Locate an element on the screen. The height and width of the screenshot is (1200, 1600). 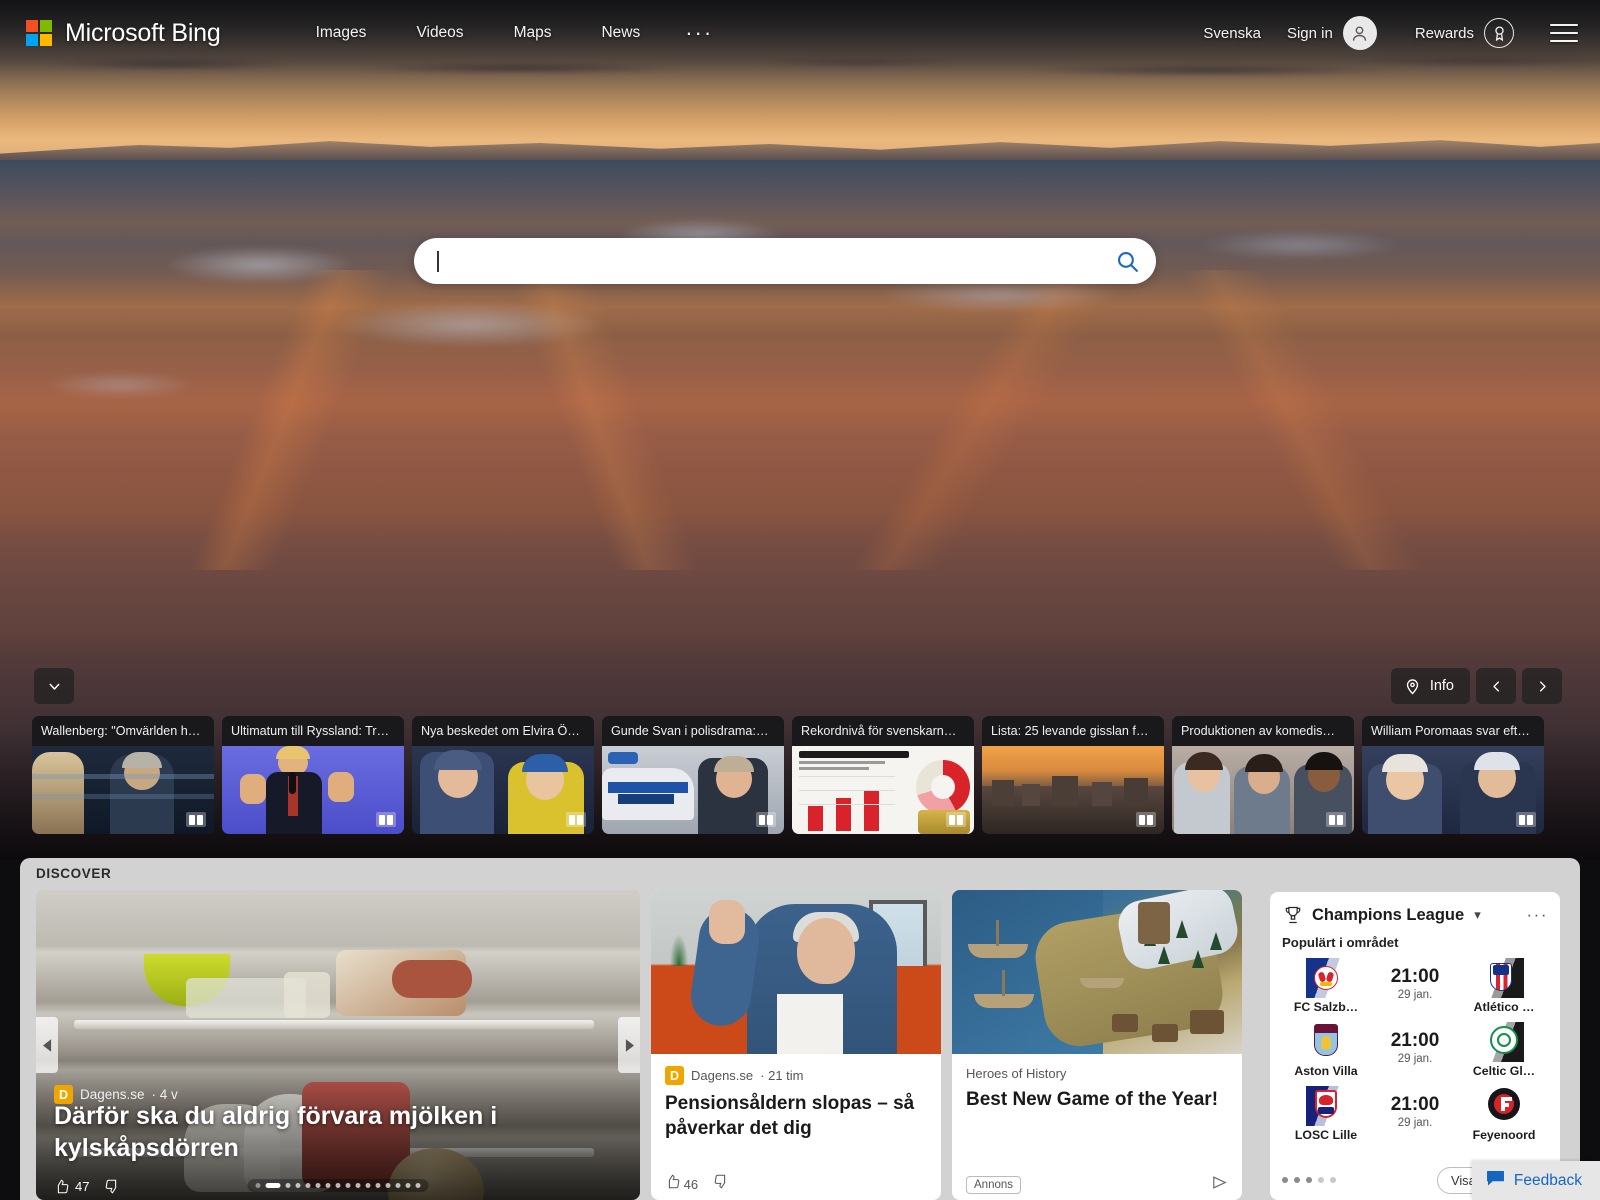
nav-maps: Maps is located at coordinates (533, 33).